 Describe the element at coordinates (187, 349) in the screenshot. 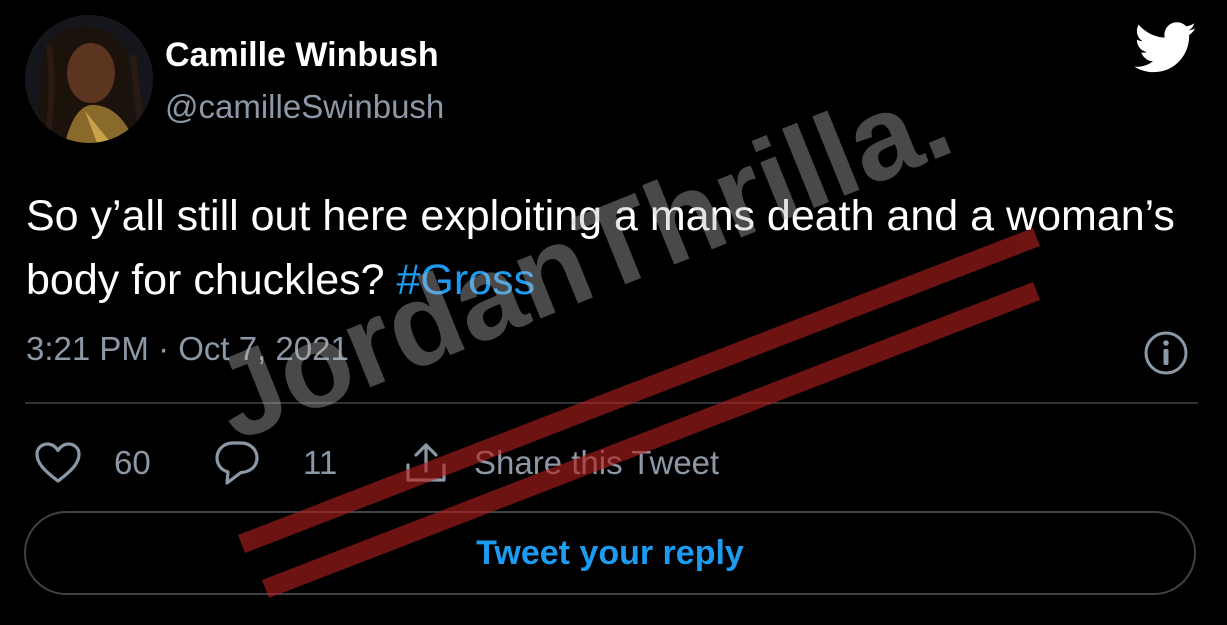

I see `tweet-timestamp: 3:21 PM · Oct 7, 2021` at that location.